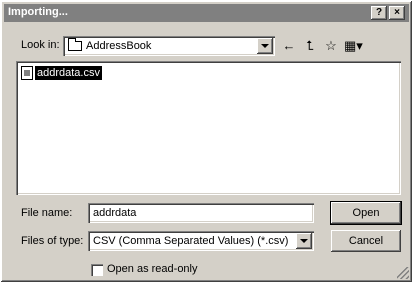 This screenshot has width=413, height=283. Describe the element at coordinates (52, 241) in the screenshot. I see `file-type-label: Files of type:` at that location.